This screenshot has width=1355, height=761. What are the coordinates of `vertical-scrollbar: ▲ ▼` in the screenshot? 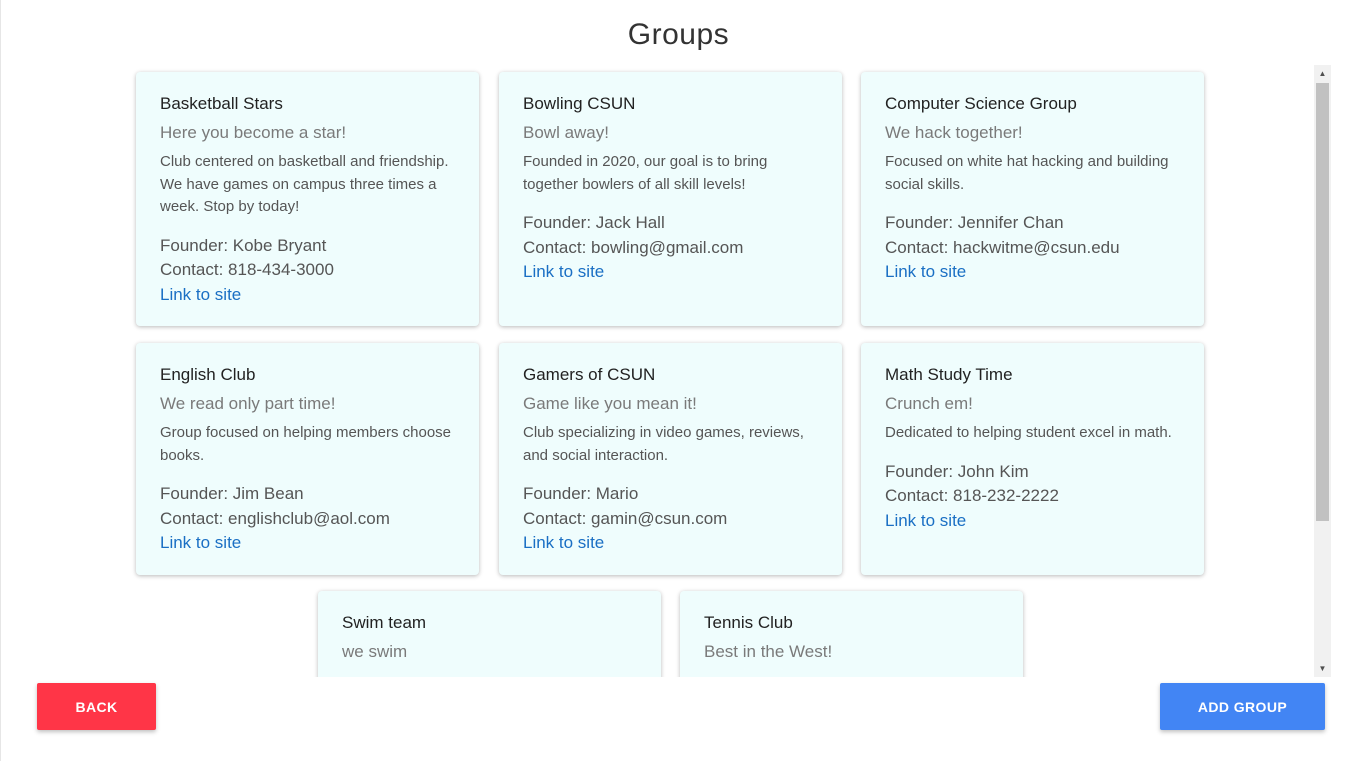 It's located at (1322, 371).